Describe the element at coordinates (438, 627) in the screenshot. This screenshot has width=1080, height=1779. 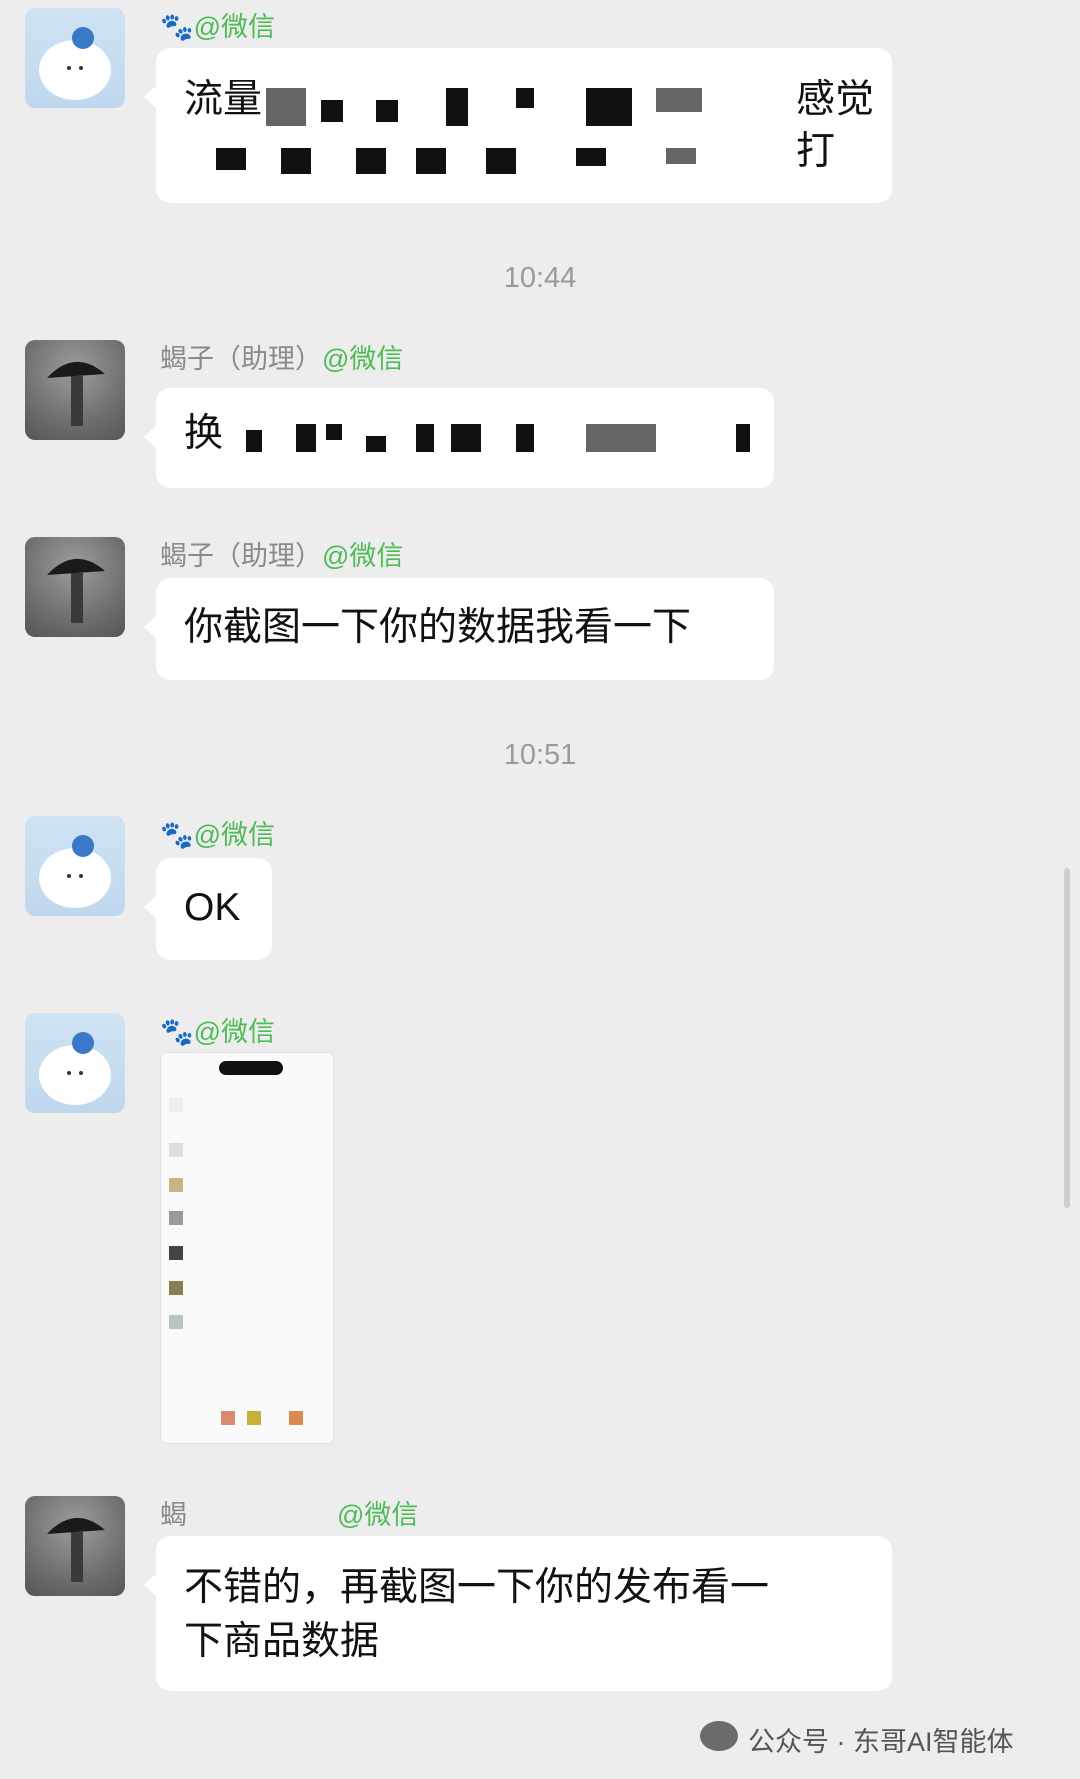
I see `message-text: 你截图一下你的数据我看一下` at that location.